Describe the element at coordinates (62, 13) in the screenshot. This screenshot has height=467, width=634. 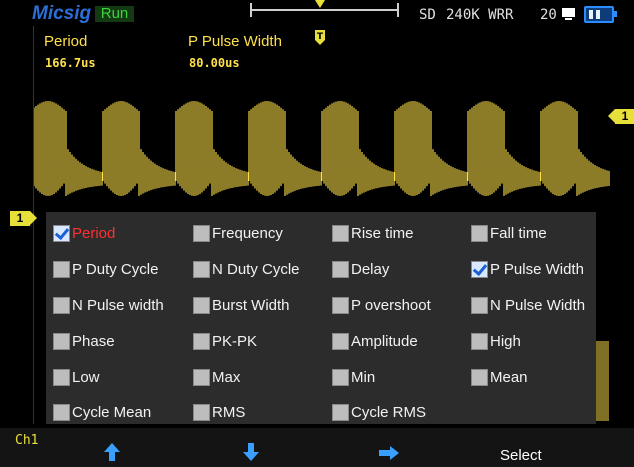
I see `brand-logo: Micsig` at that location.